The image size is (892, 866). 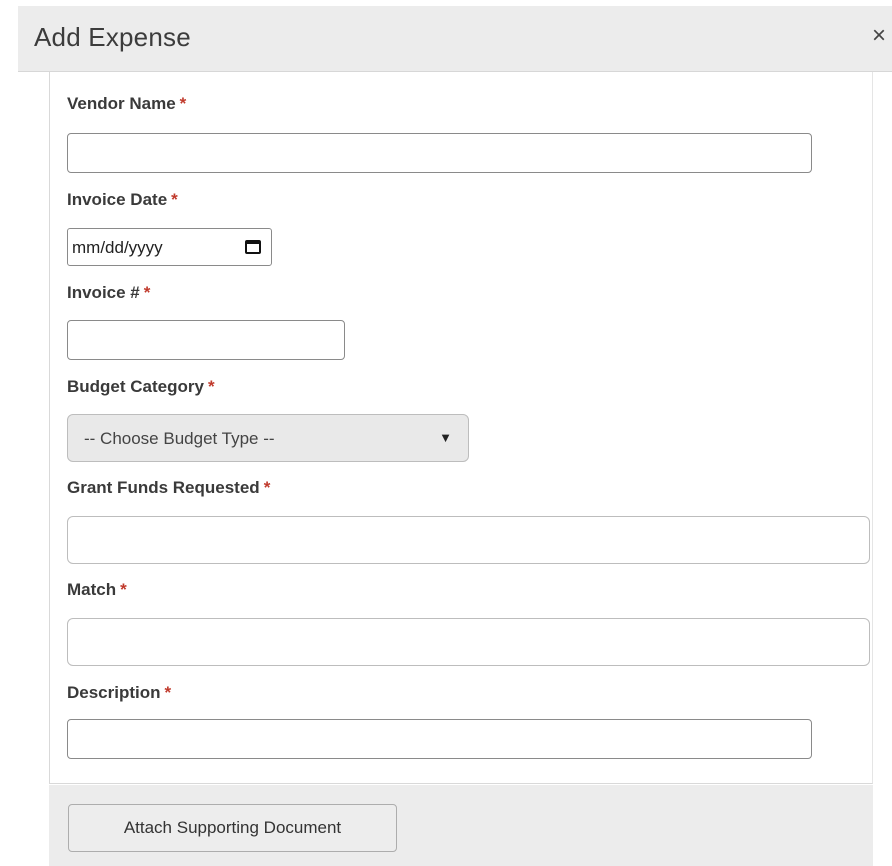 What do you see at coordinates (253, 247) in the screenshot?
I see `calendar-icon` at bounding box center [253, 247].